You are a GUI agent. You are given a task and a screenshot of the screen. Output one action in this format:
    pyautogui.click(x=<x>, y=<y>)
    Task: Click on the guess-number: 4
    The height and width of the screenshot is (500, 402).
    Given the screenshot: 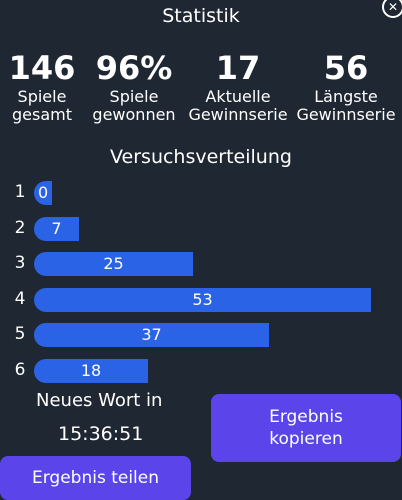 What is the action you would take?
    pyautogui.click(x=20, y=299)
    